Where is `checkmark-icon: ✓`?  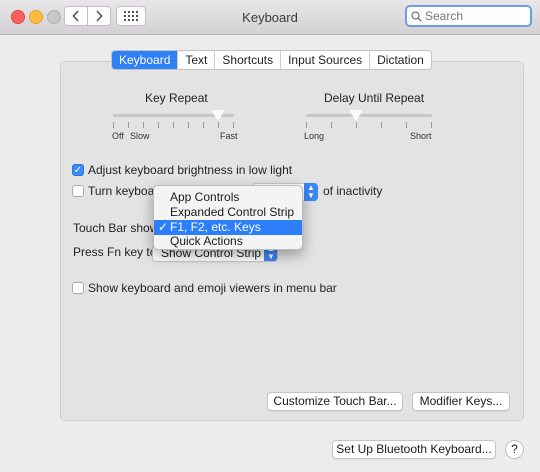
checkmark-icon: ✓ is located at coordinates (163, 227).